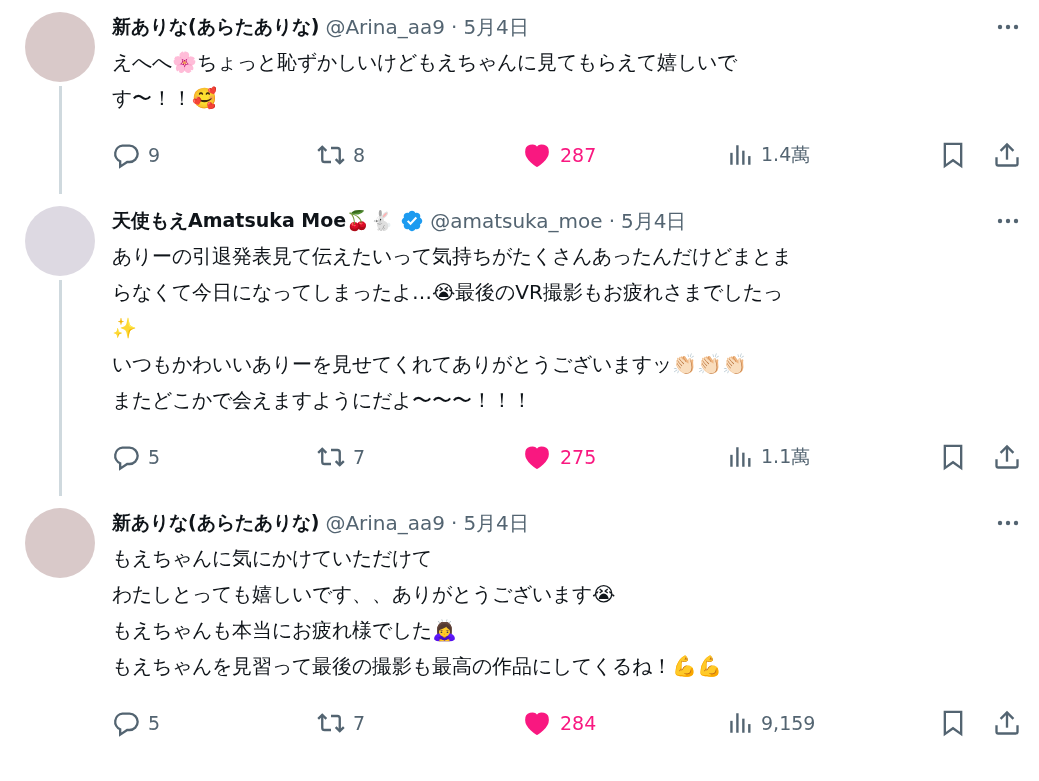 This screenshot has height=781, width=1039. I want to click on like-count: 287, so click(578, 155).